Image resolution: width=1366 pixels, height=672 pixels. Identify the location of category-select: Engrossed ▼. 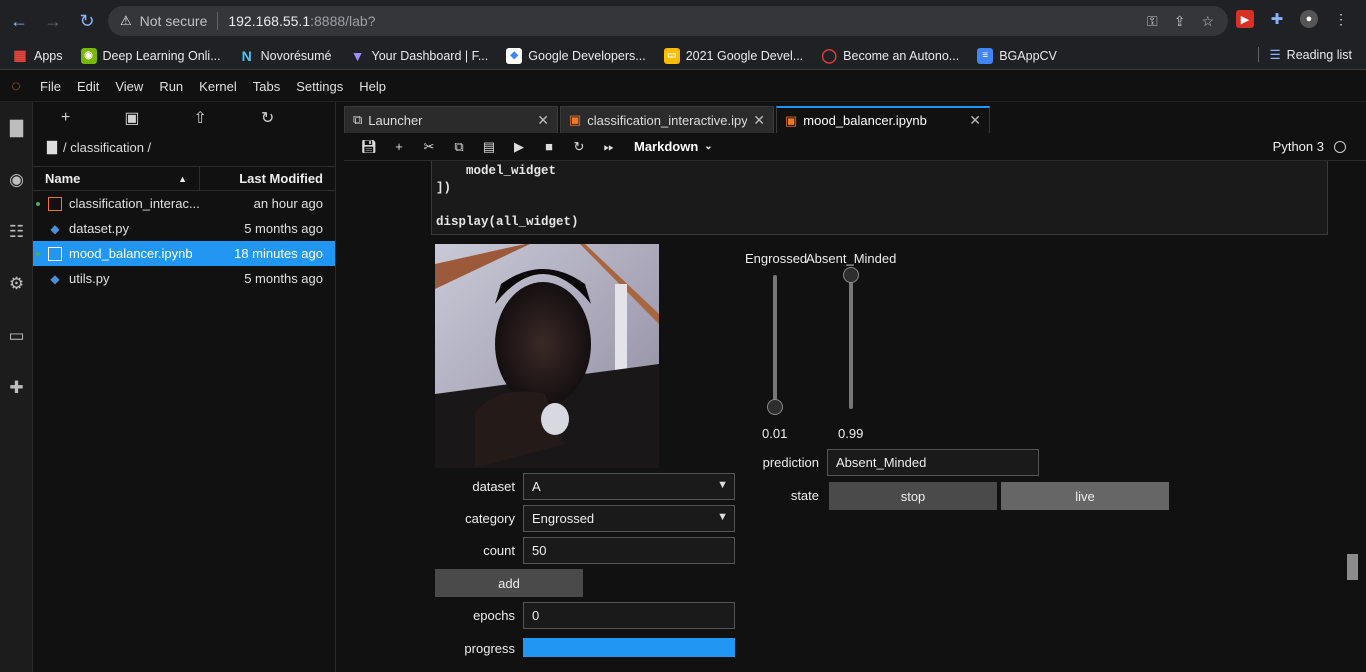
(629, 518).